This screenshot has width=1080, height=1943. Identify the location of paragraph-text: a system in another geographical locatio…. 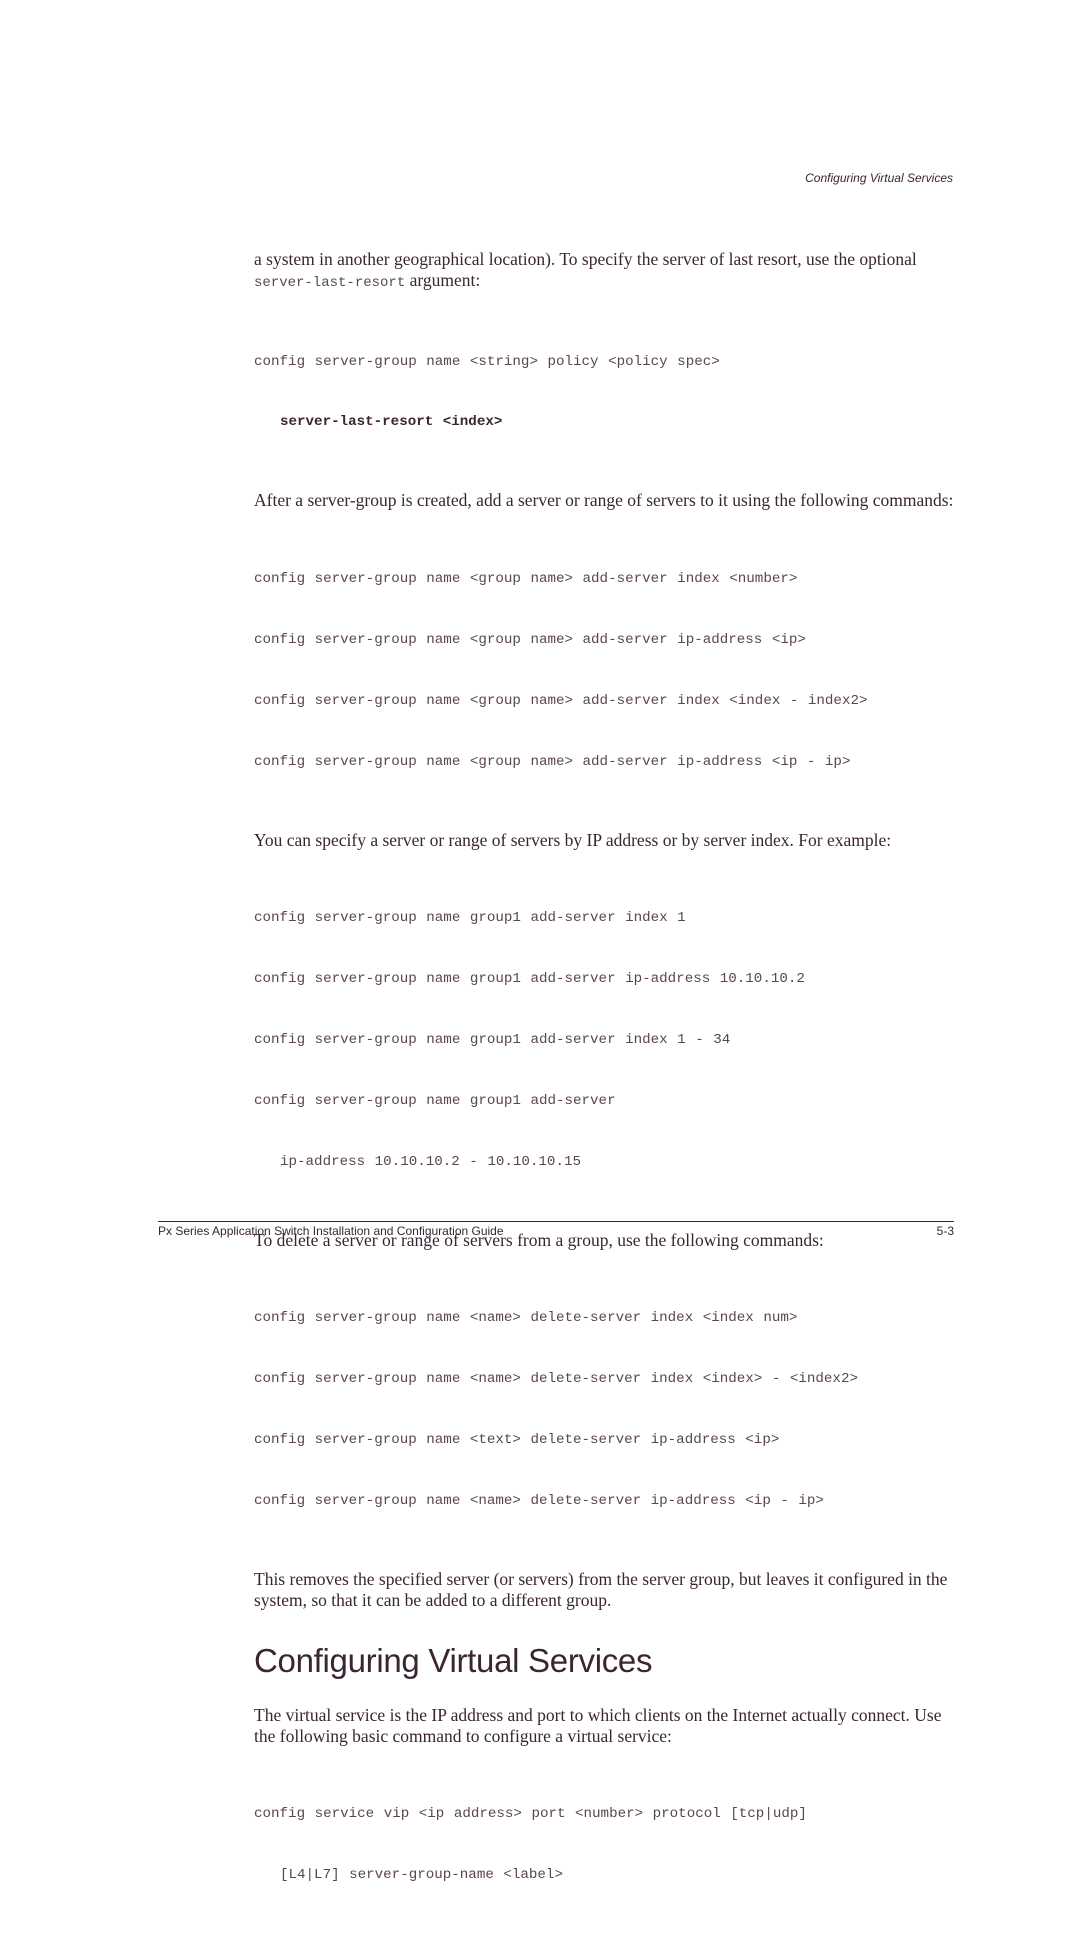
(585, 259).